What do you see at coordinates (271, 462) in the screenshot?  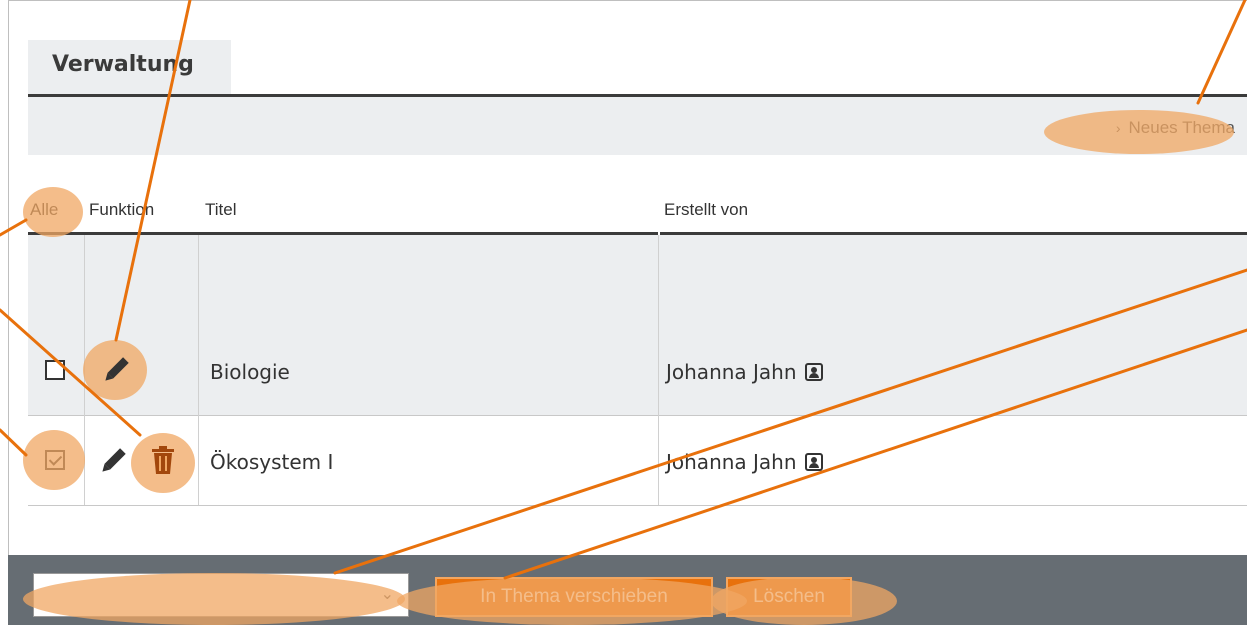 I see `row-title: Ökosystem I` at bounding box center [271, 462].